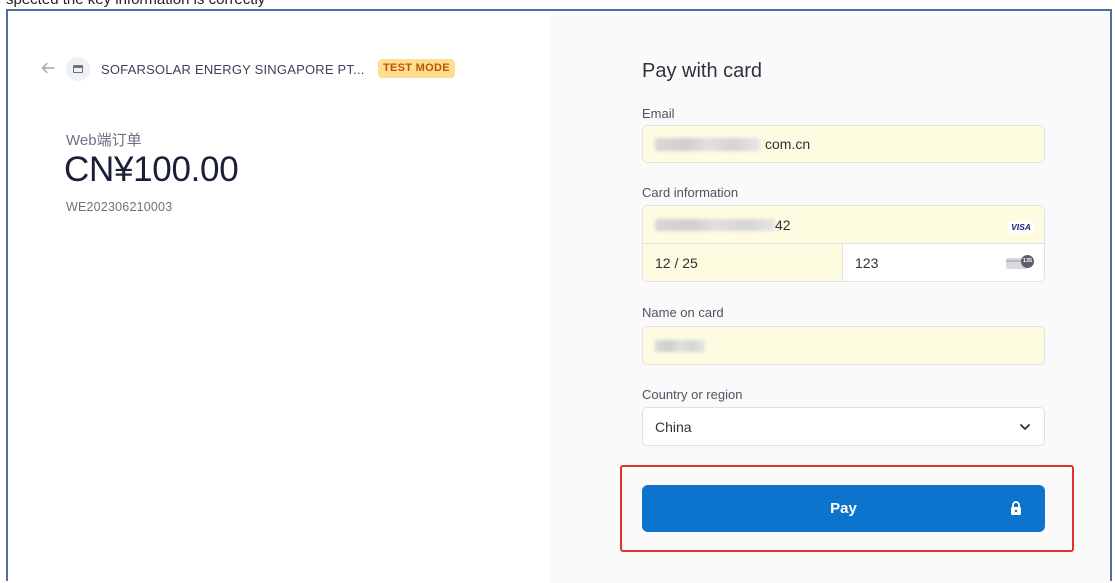 This screenshot has height=583, width=1115. I want to click on country-value: China, so click(673, 427).